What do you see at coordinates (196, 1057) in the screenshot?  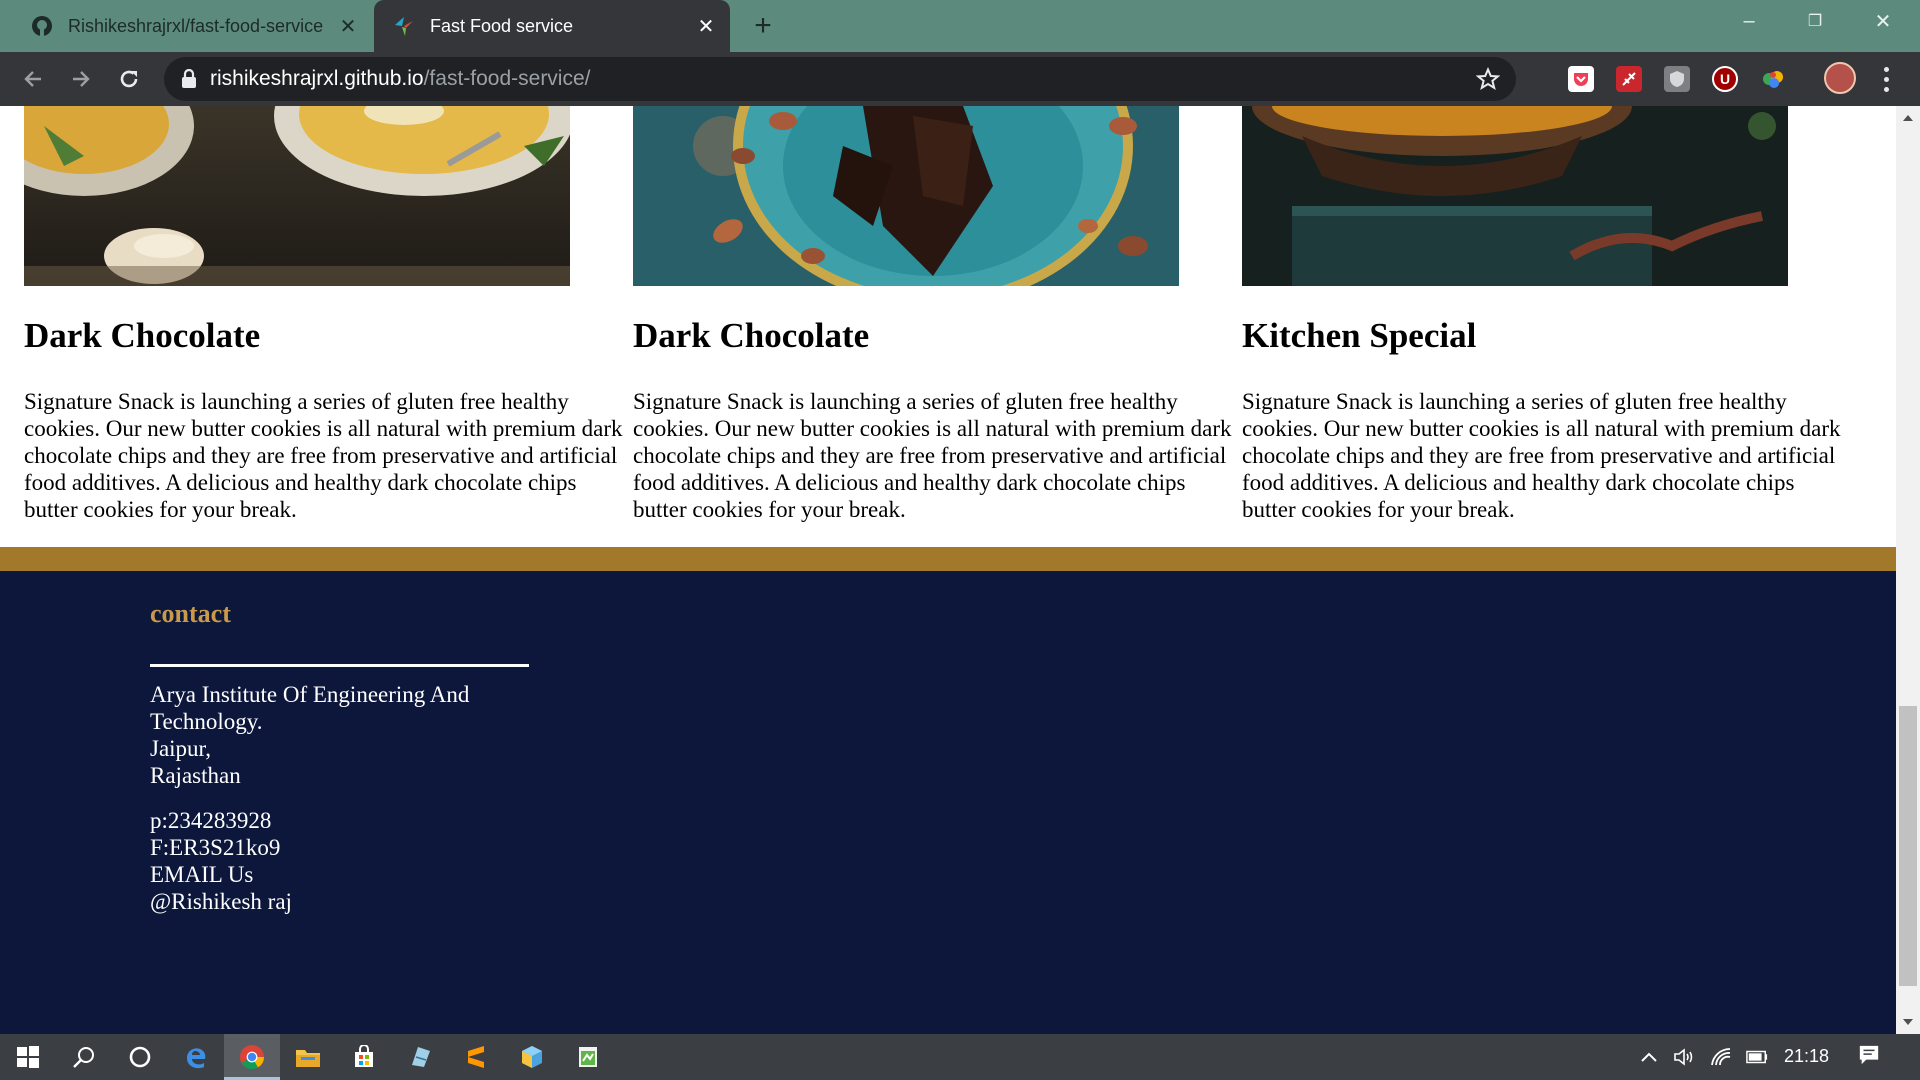 I see `edge-icon` at bounding box center [196, 1057].